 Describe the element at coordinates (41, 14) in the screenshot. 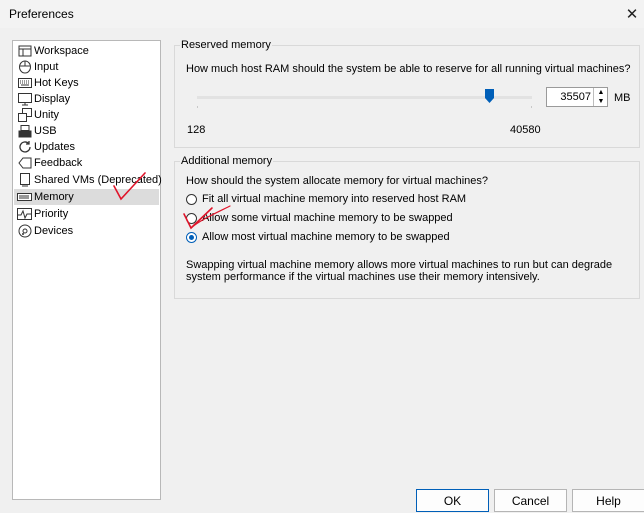

I see `window-title: Preferences` at that location.